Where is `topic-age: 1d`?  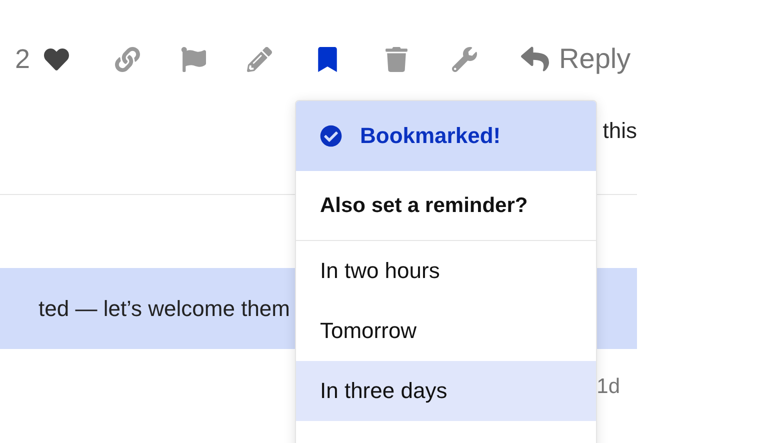
topic-age: 1d is located at coordinates (608, 387).